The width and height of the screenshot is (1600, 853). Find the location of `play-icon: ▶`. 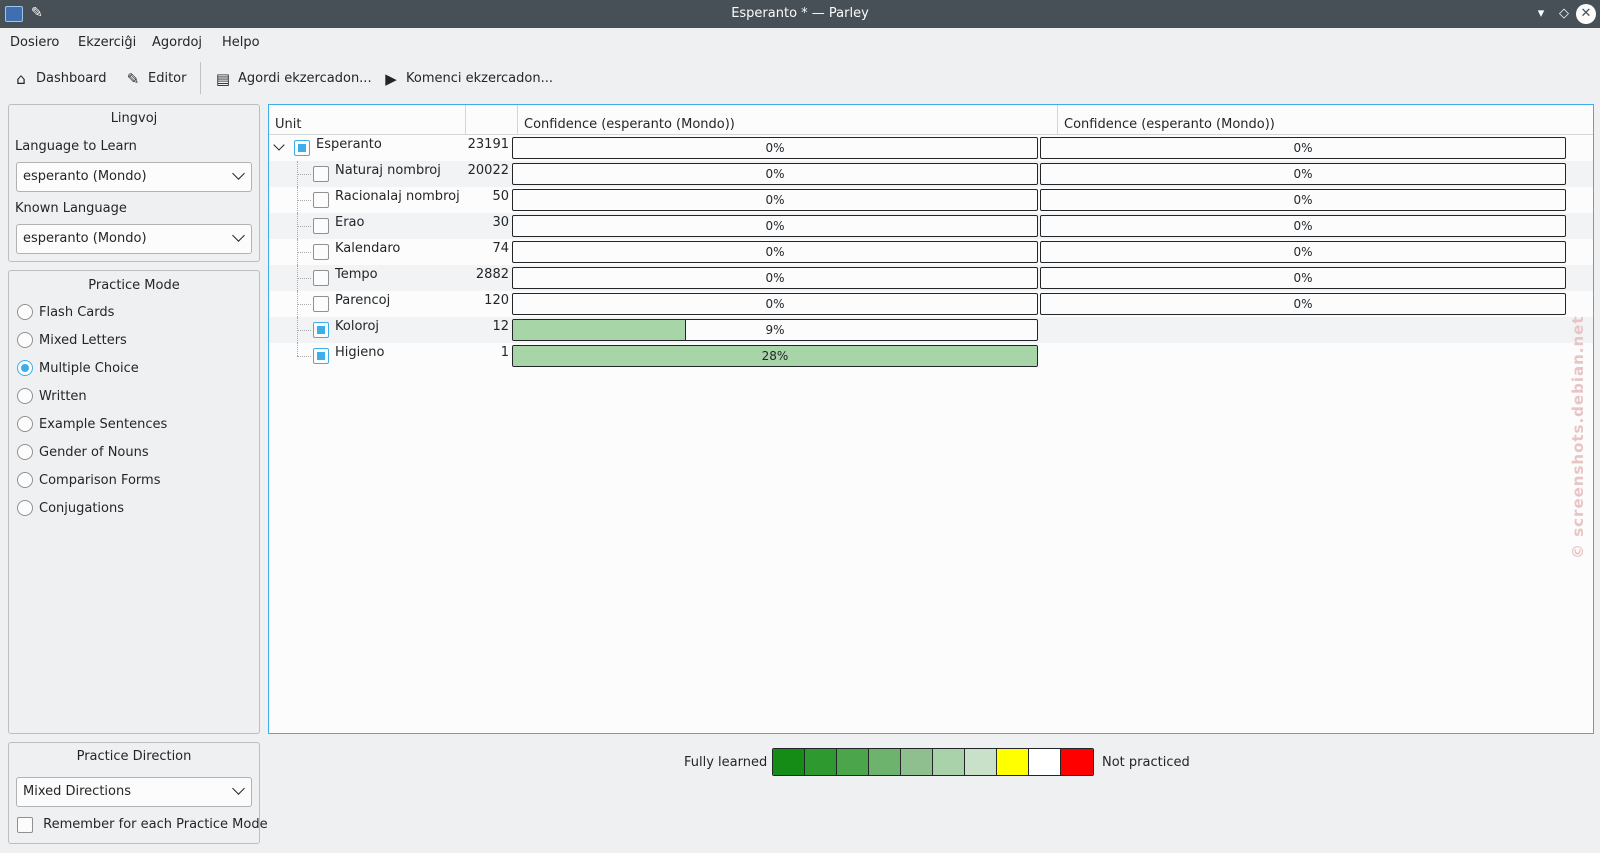

play-icon: ▶ is located at coordinates (391, 79).